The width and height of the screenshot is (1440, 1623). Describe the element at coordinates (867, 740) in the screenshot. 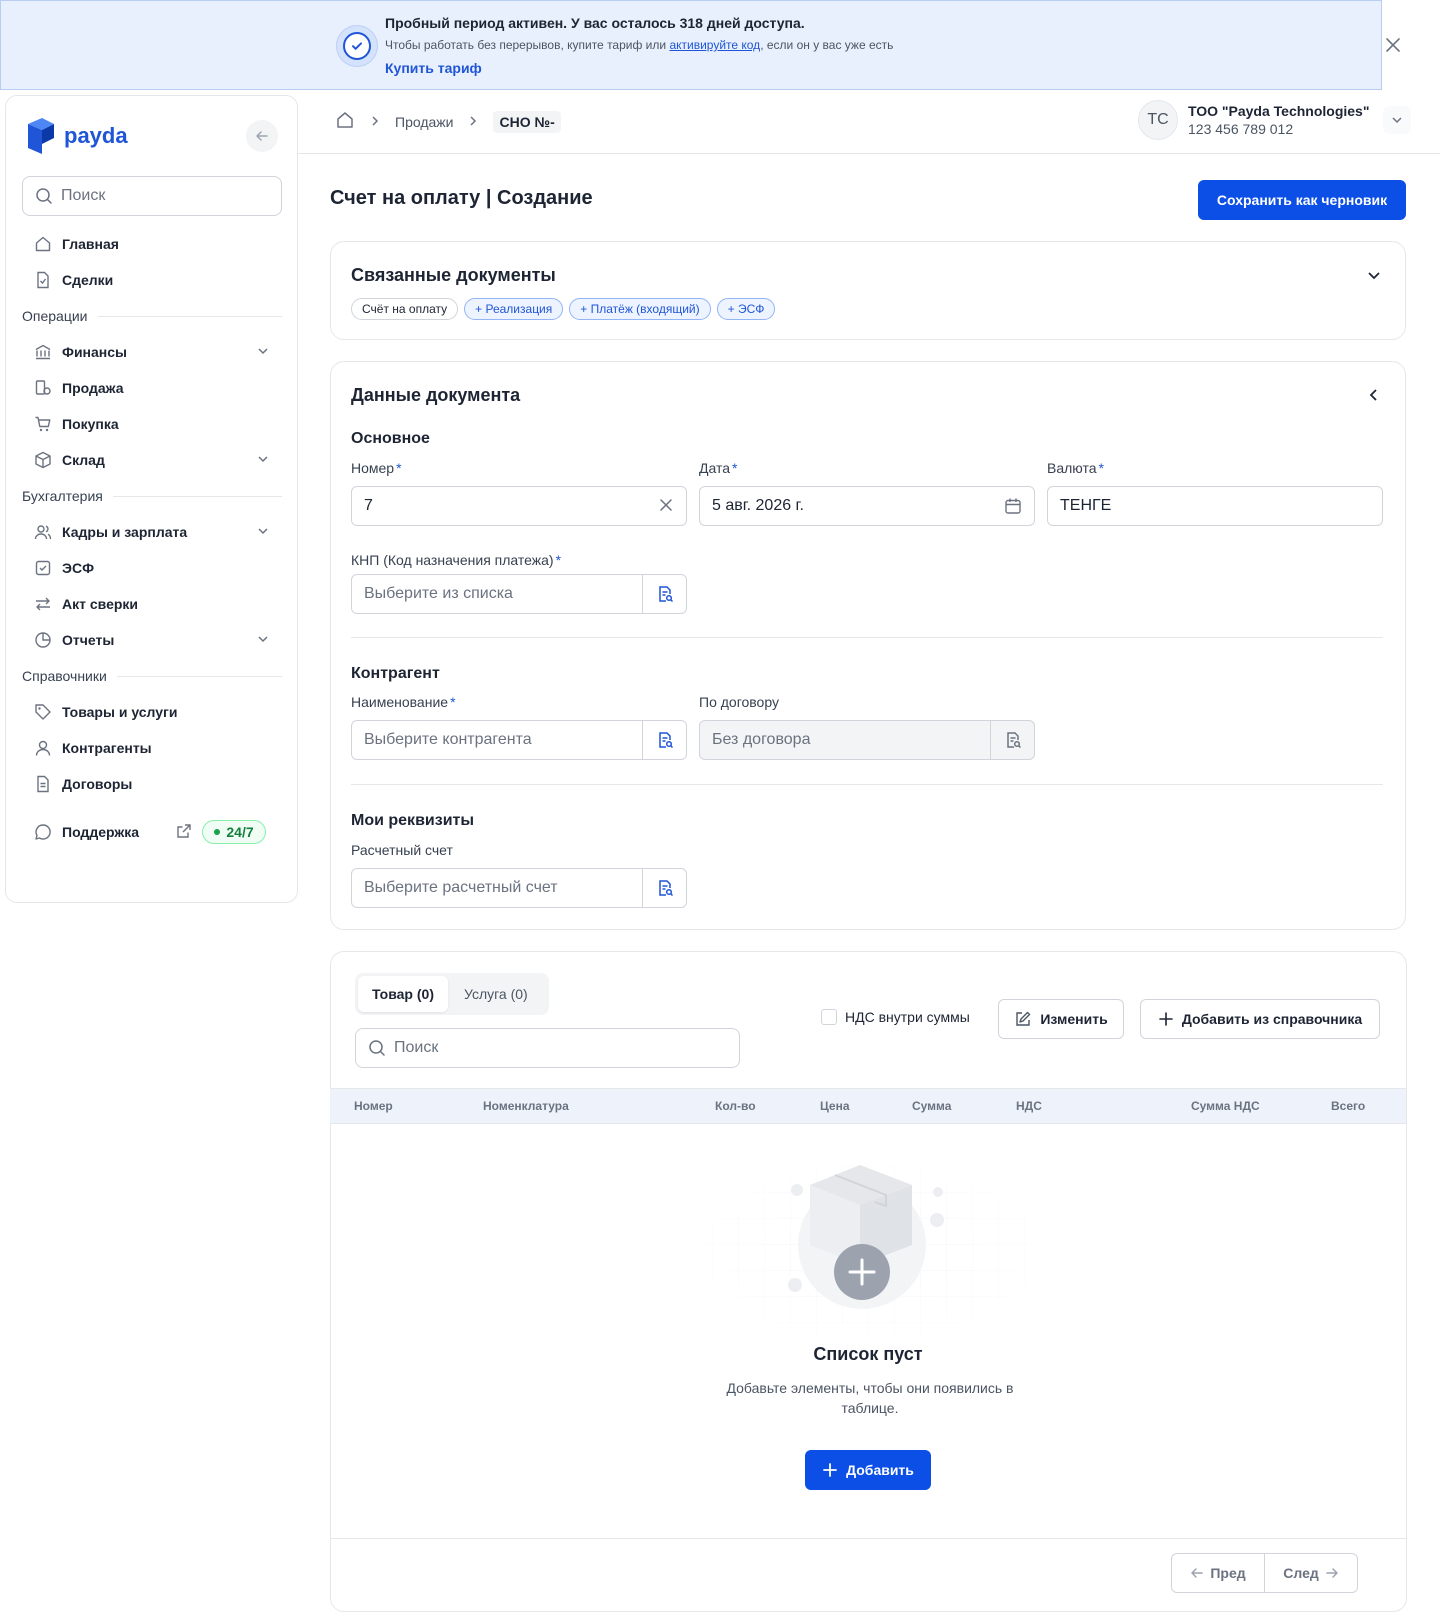

I see `contract-select: Без договора` at that location.